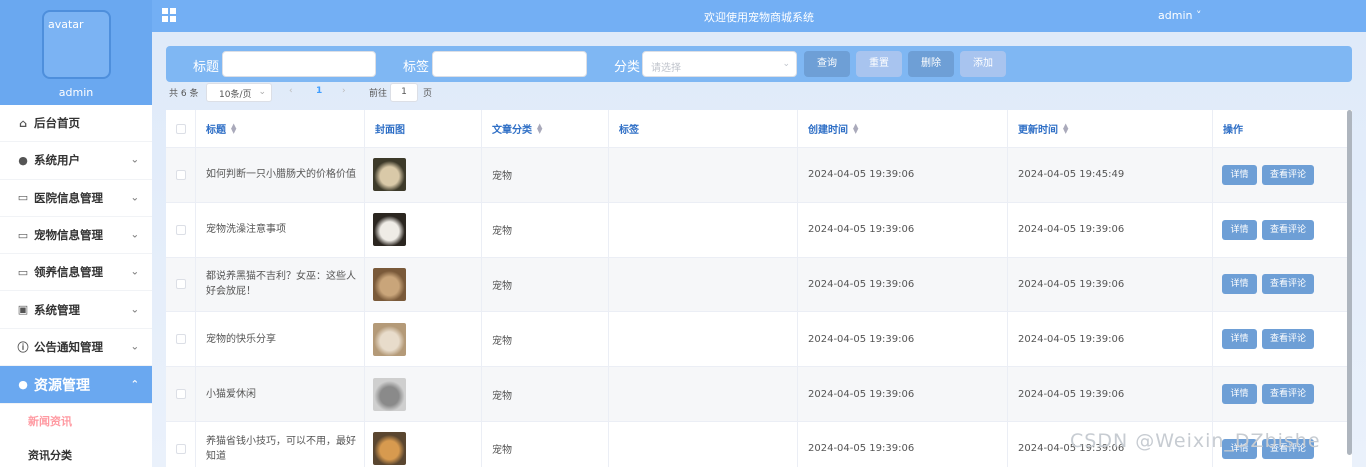  I want to click on sidebar-item-label: 宠物信息管理, so click(68, 235).